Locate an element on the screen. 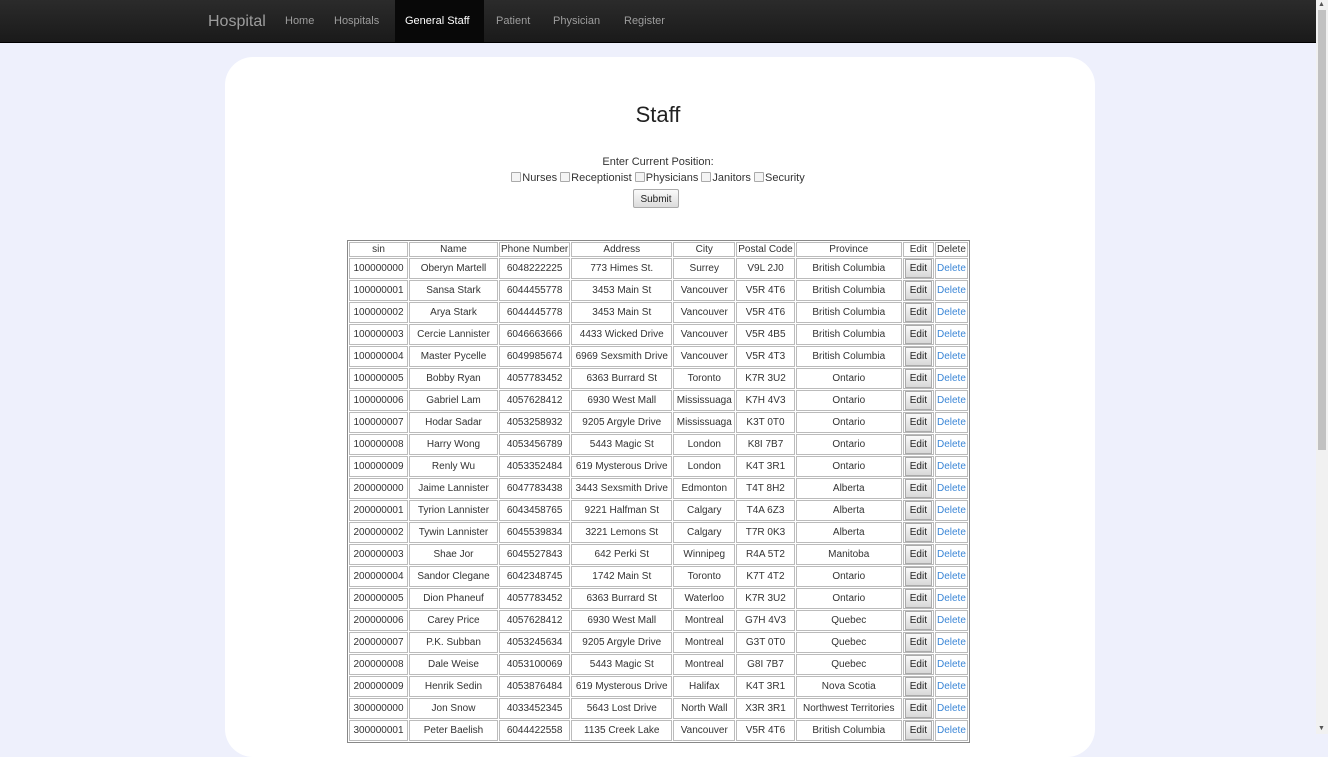  nav-hospitals: Hospitals is located at coordinates (356, 21).